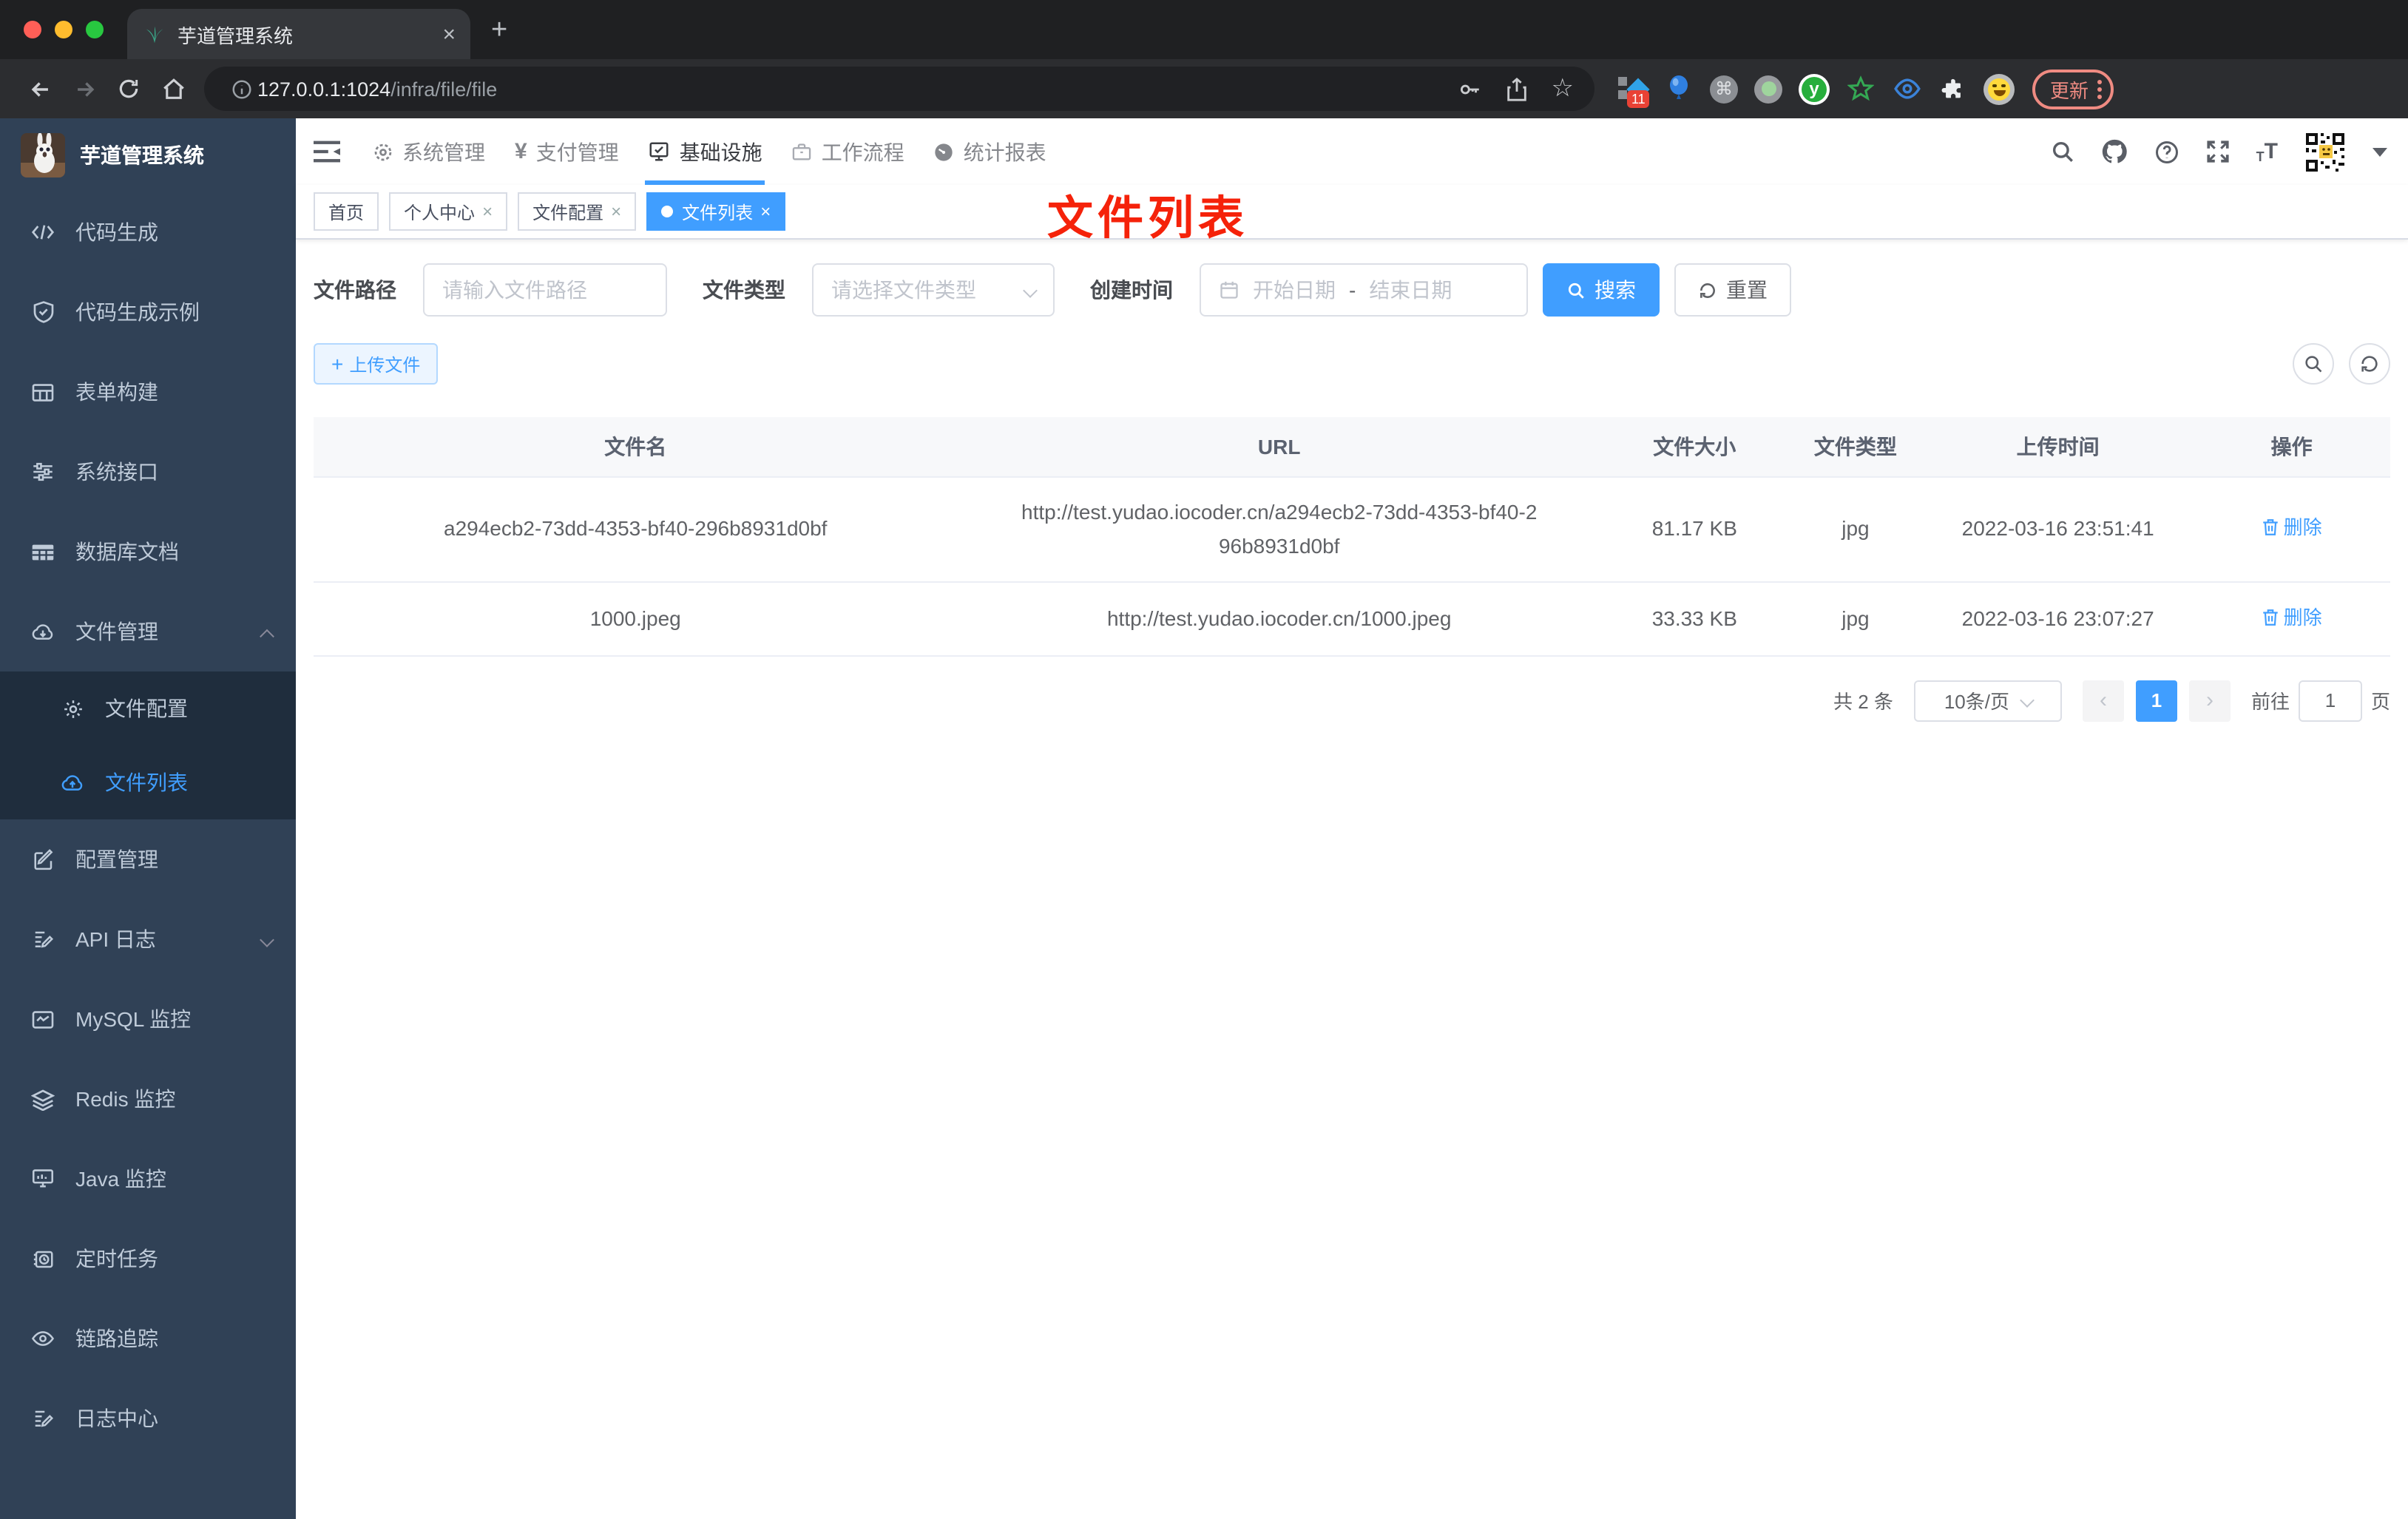  I want to click on sidebar-submenu-file: 文件配置 文件列表, so click(148, 745).